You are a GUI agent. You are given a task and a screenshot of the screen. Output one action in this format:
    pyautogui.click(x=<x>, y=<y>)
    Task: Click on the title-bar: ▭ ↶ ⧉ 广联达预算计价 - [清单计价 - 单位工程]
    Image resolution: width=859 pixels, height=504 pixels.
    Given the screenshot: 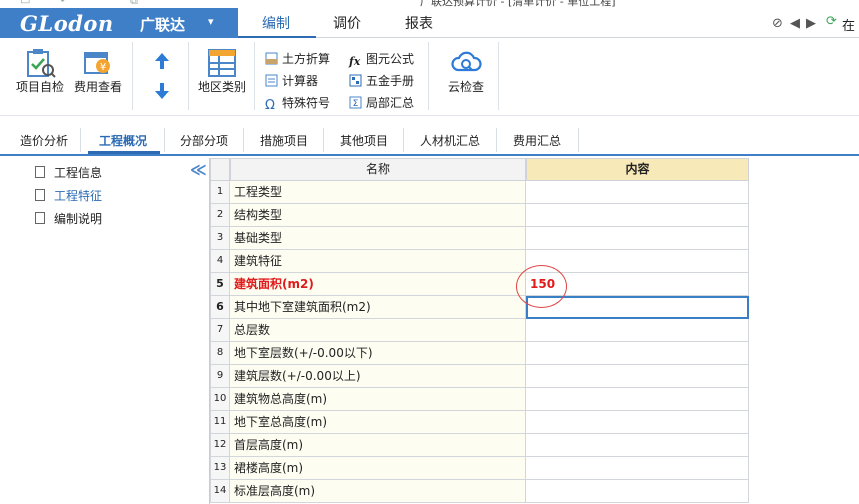 What is the action you would take?
    pyautogui.click(x=429, y=4)
    